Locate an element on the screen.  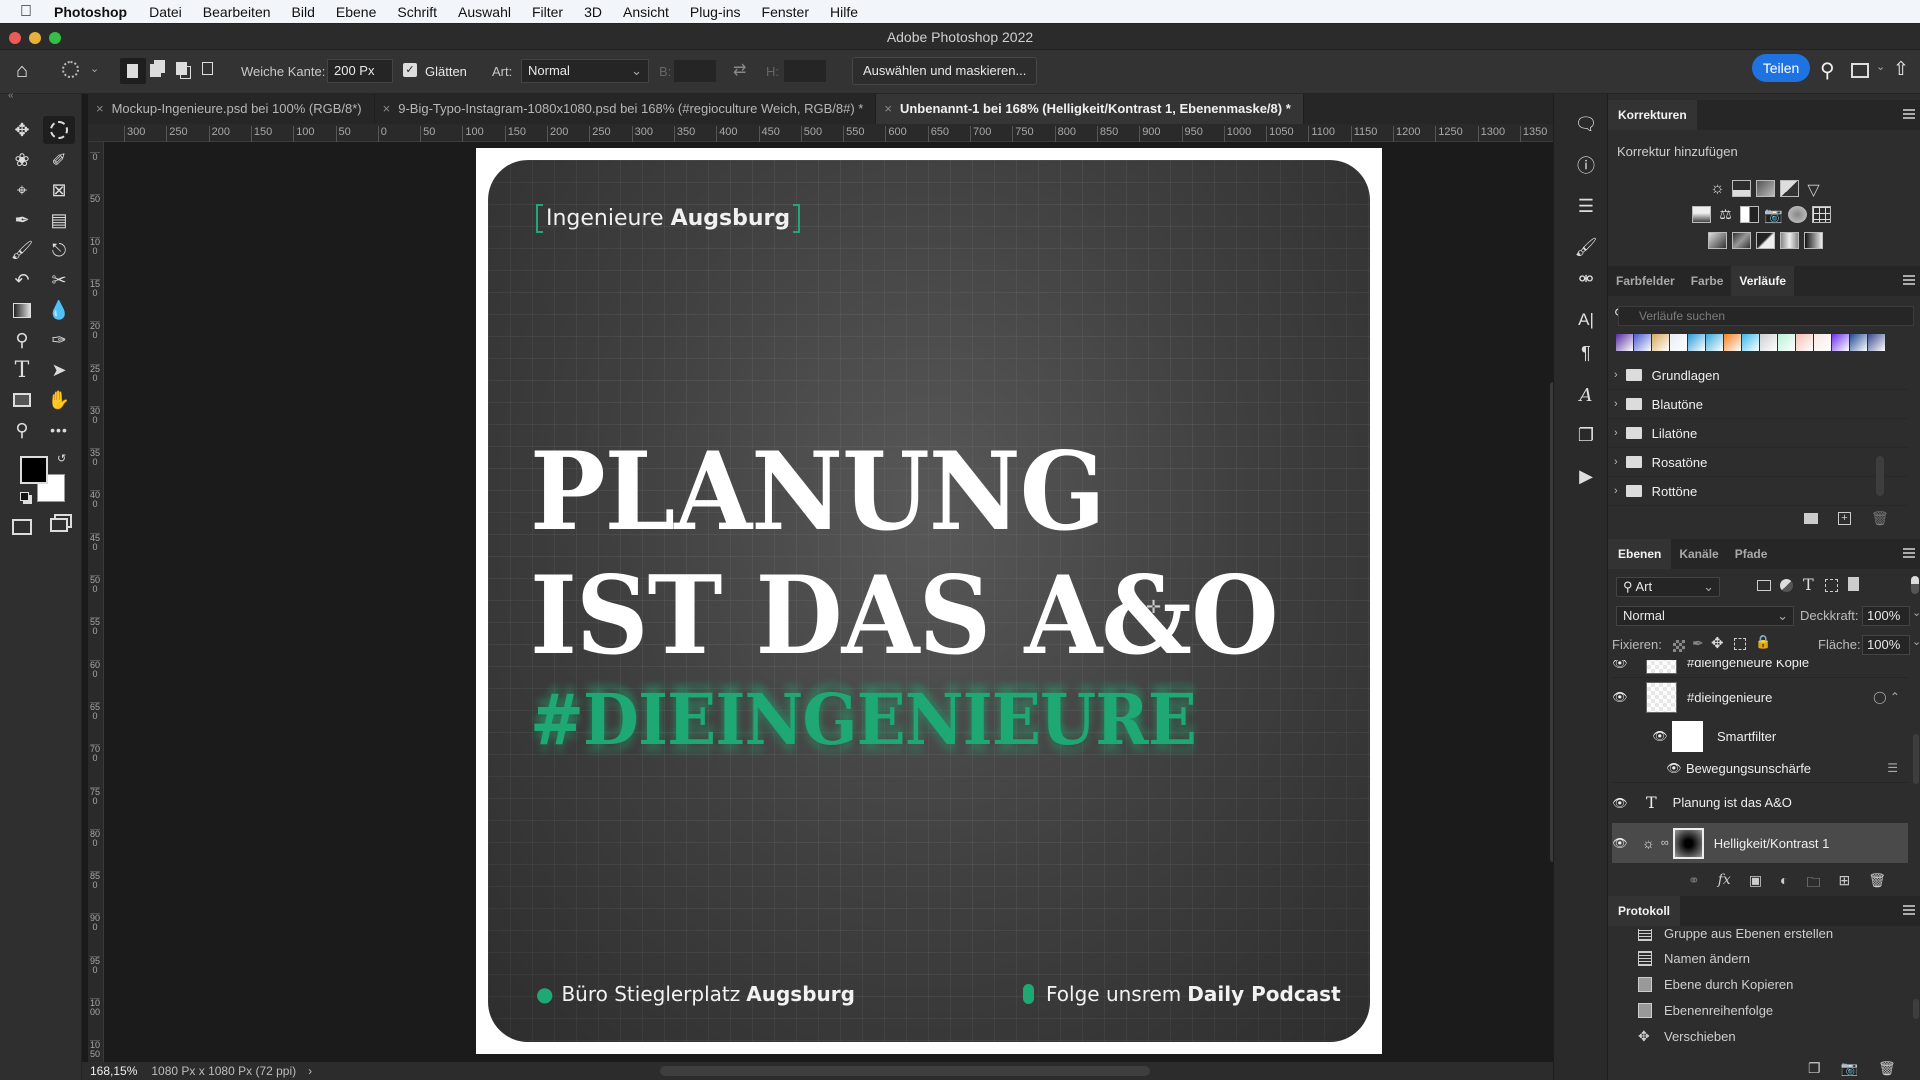
gradient-map-icon is located at coordinates (1813, 240).